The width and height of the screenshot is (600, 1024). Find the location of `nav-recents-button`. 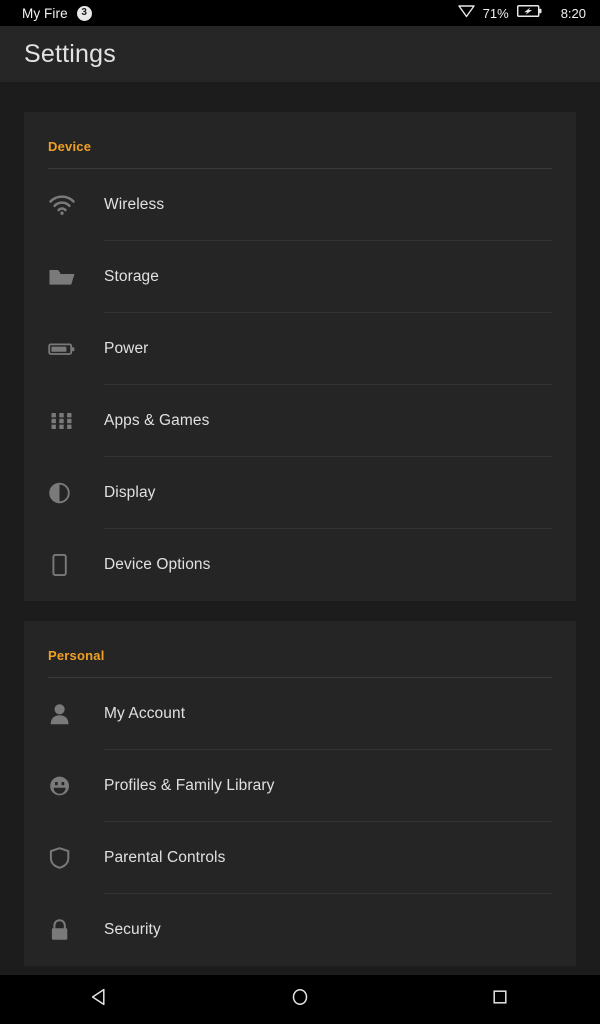

nav-recents-button is located at coordinates (500, 999).